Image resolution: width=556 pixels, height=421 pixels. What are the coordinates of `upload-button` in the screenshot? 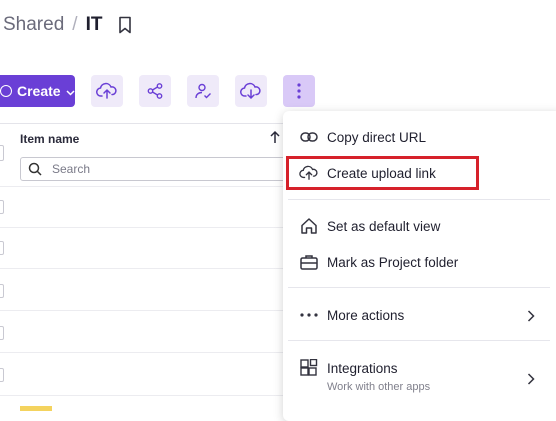 It's located at (107, 91).